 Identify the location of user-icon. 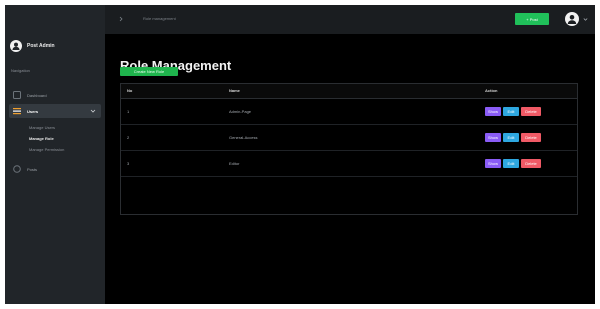
(572, 19).